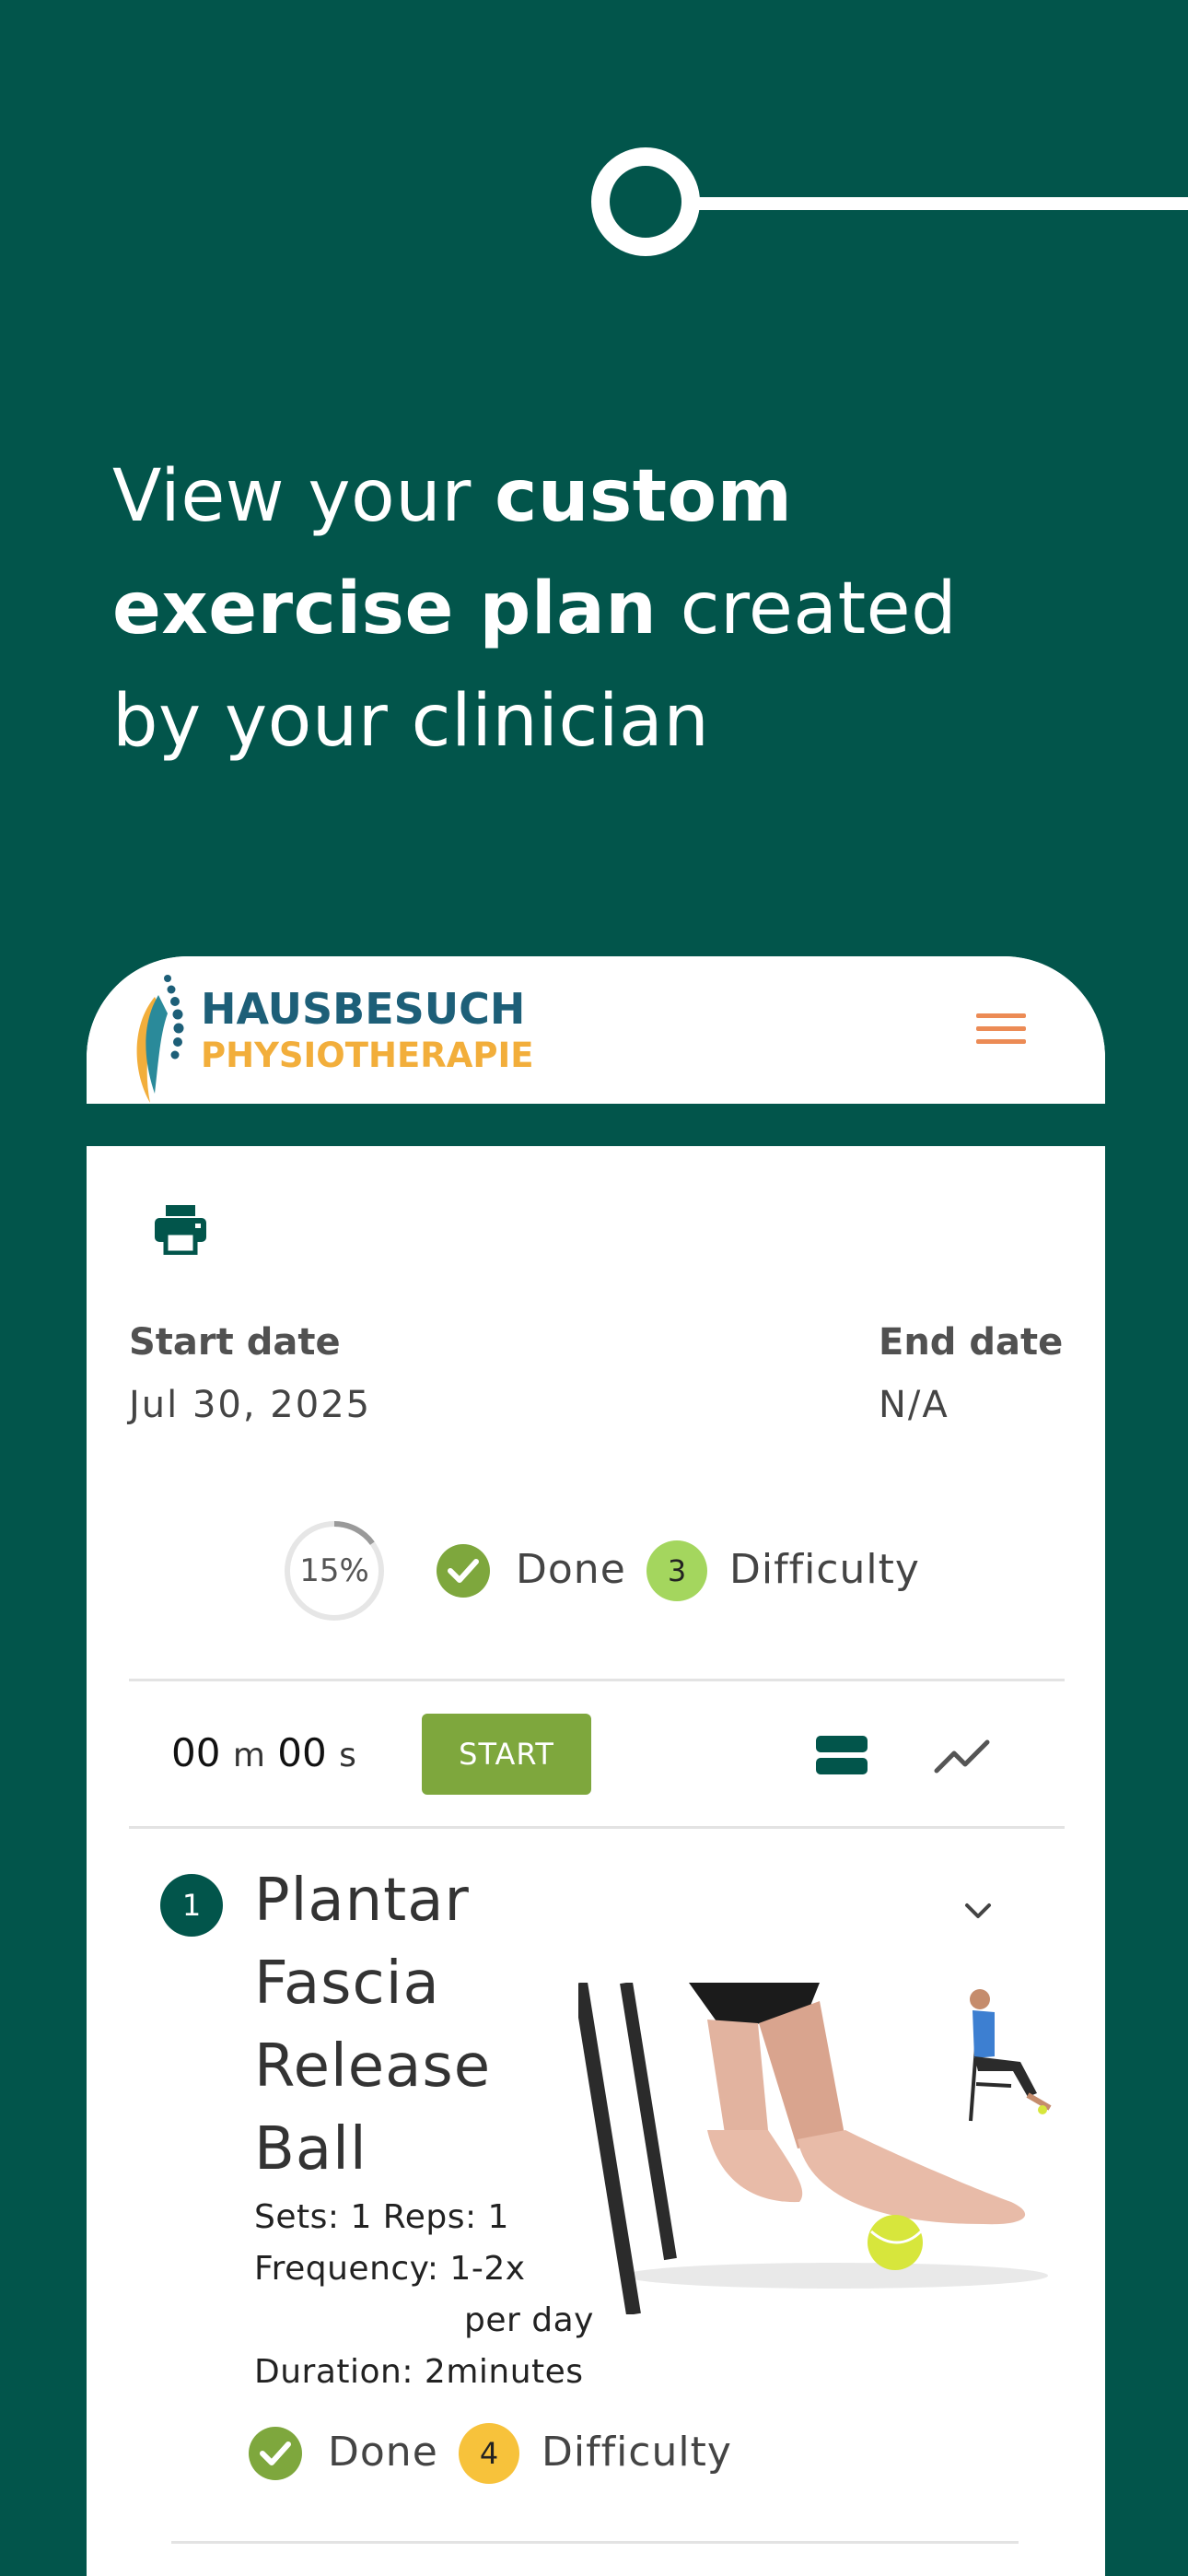 Image resolution: width=1188 pixels, height=2576 pixels. What do you see at coordinates (1001, 1030) in the screenshot?
I see `menu-icon` at bounding box center [1001, 1030].